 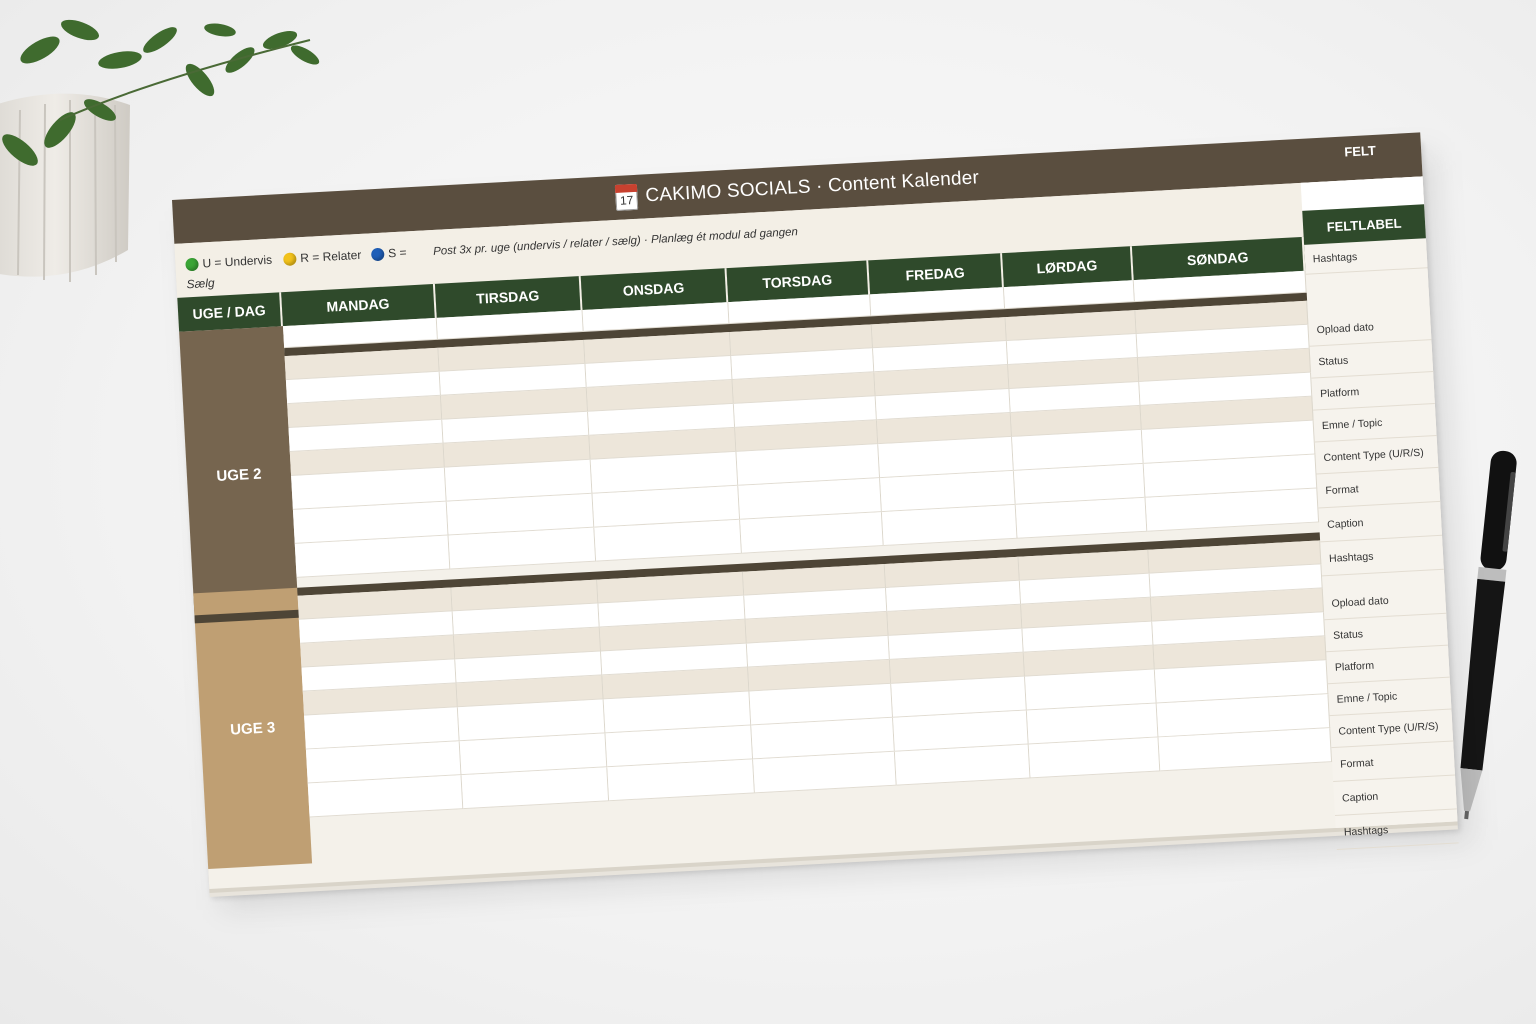 What do you see at coordinates (237, 261) in the screenshot?
I see `legend-u-label: U = Undervis` at bounding box center [237, 261].